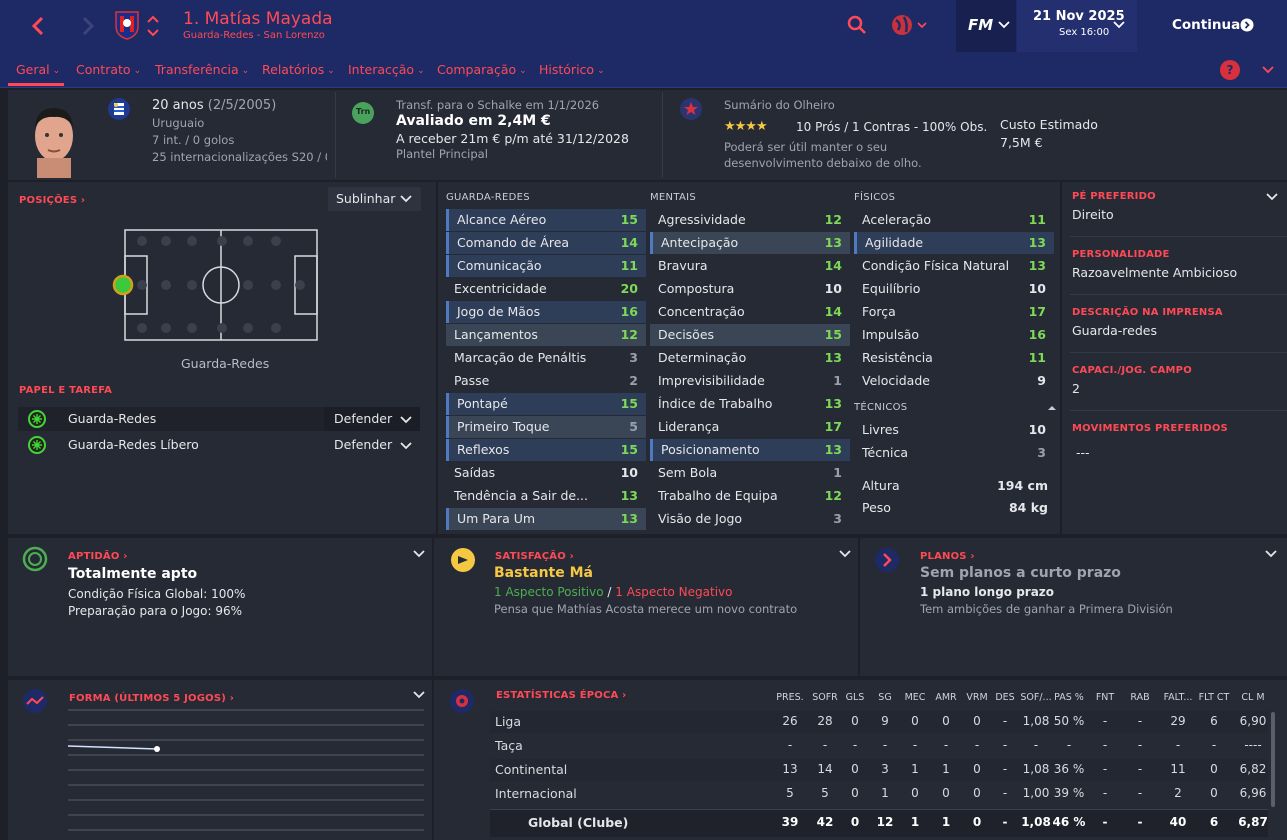 The image size is (1287, 840). What do you see at coordinates (750, 450) in the screenshot?
I see `attribute-row: Posicionamento 13` at bounding box center [750, 450].